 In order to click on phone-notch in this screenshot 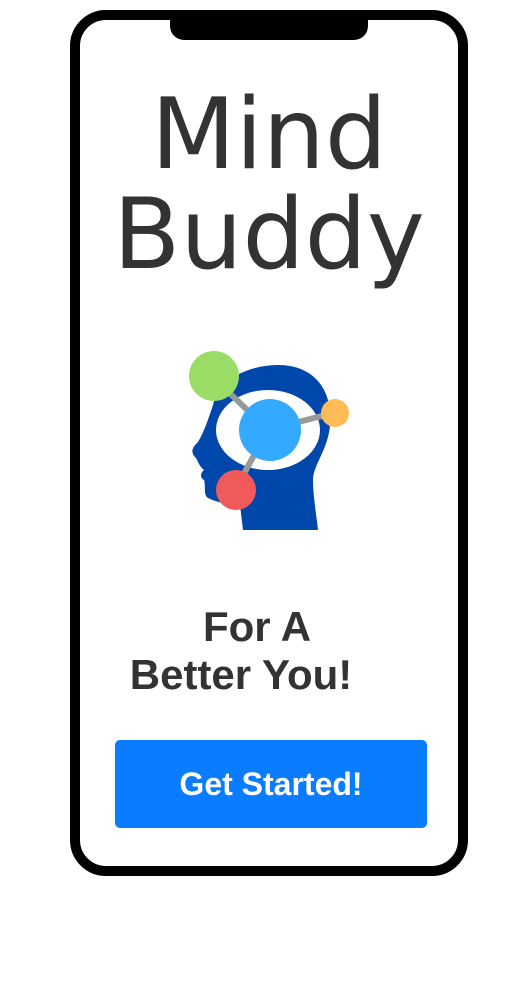, I will do `click(269, 25)`.